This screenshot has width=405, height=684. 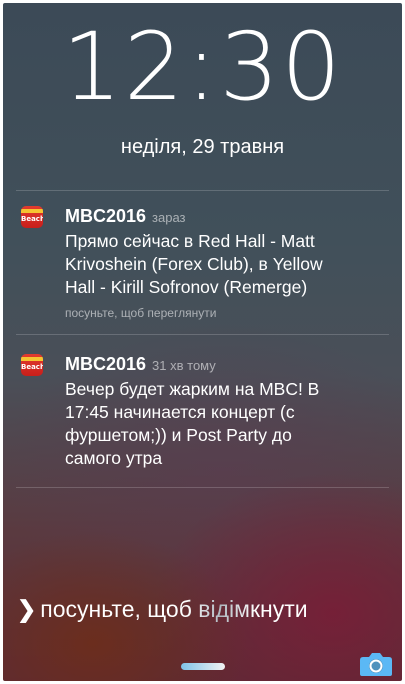 What do you see at coordinates (376, 664) in the screenshot?
I see `camera-icon` at bounding box center [376, 664].